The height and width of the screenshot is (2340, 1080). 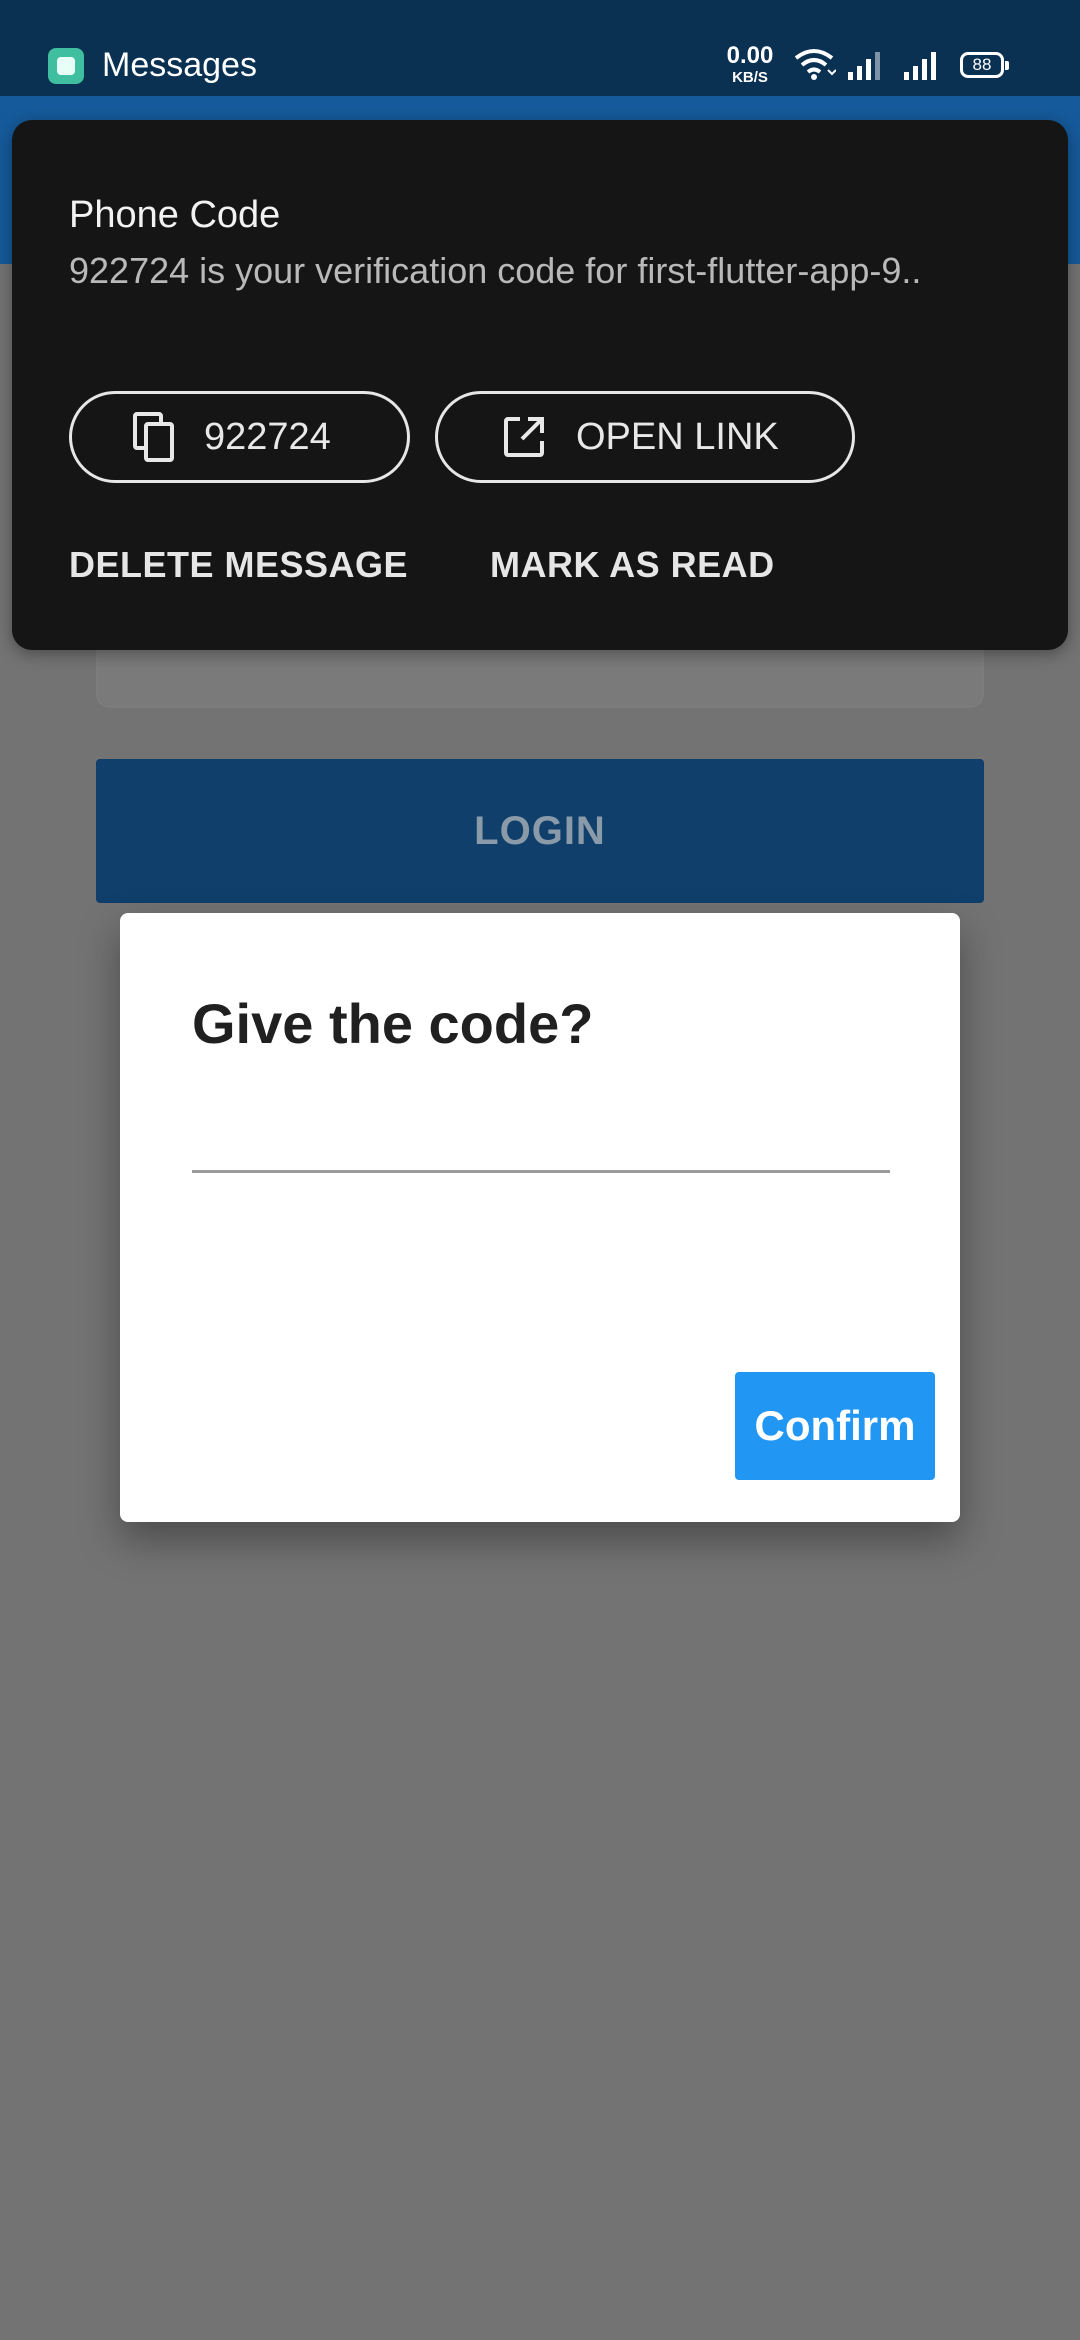 I want to click on dialog-title: Give the code?, so click(x=393, y=1023).